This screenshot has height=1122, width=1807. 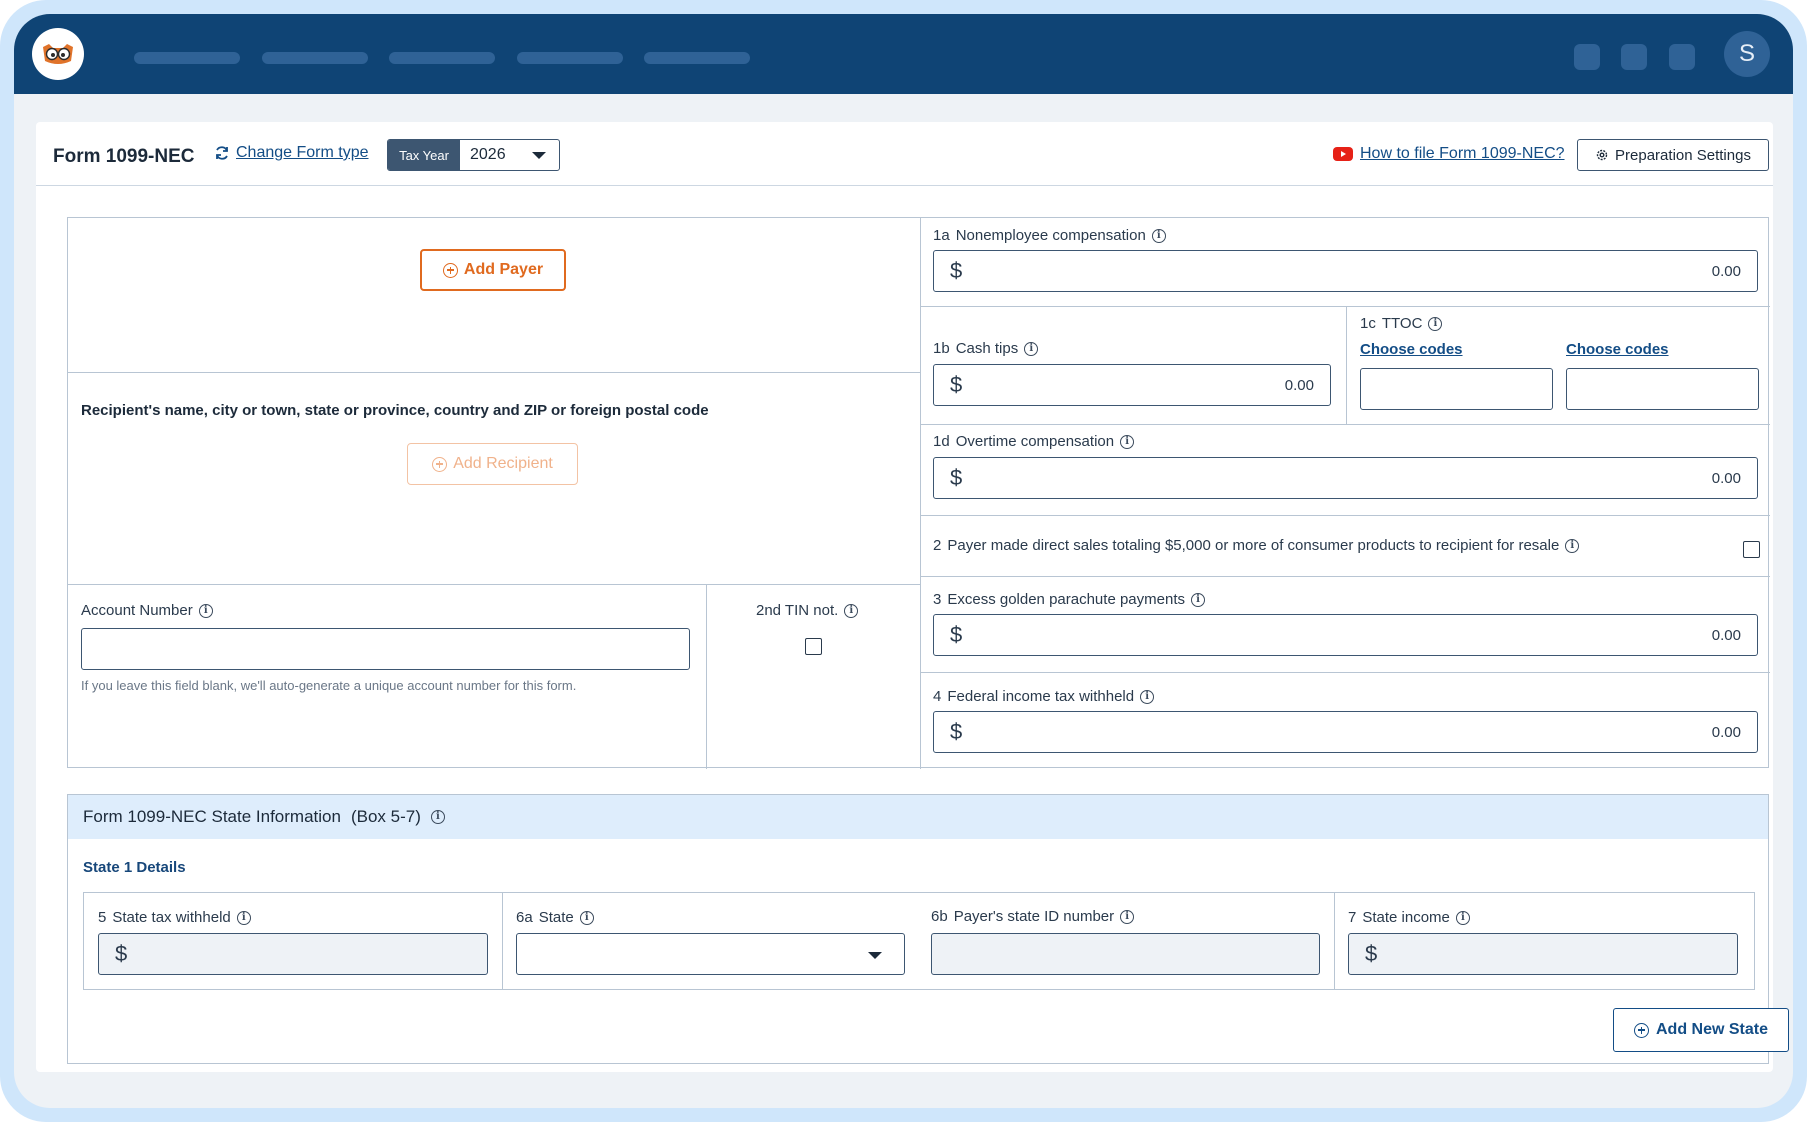 What do you see at coordinates (1352, 917) in the screenshot?
I see `box-7-number: 7` at bounding box center [1352, 917].